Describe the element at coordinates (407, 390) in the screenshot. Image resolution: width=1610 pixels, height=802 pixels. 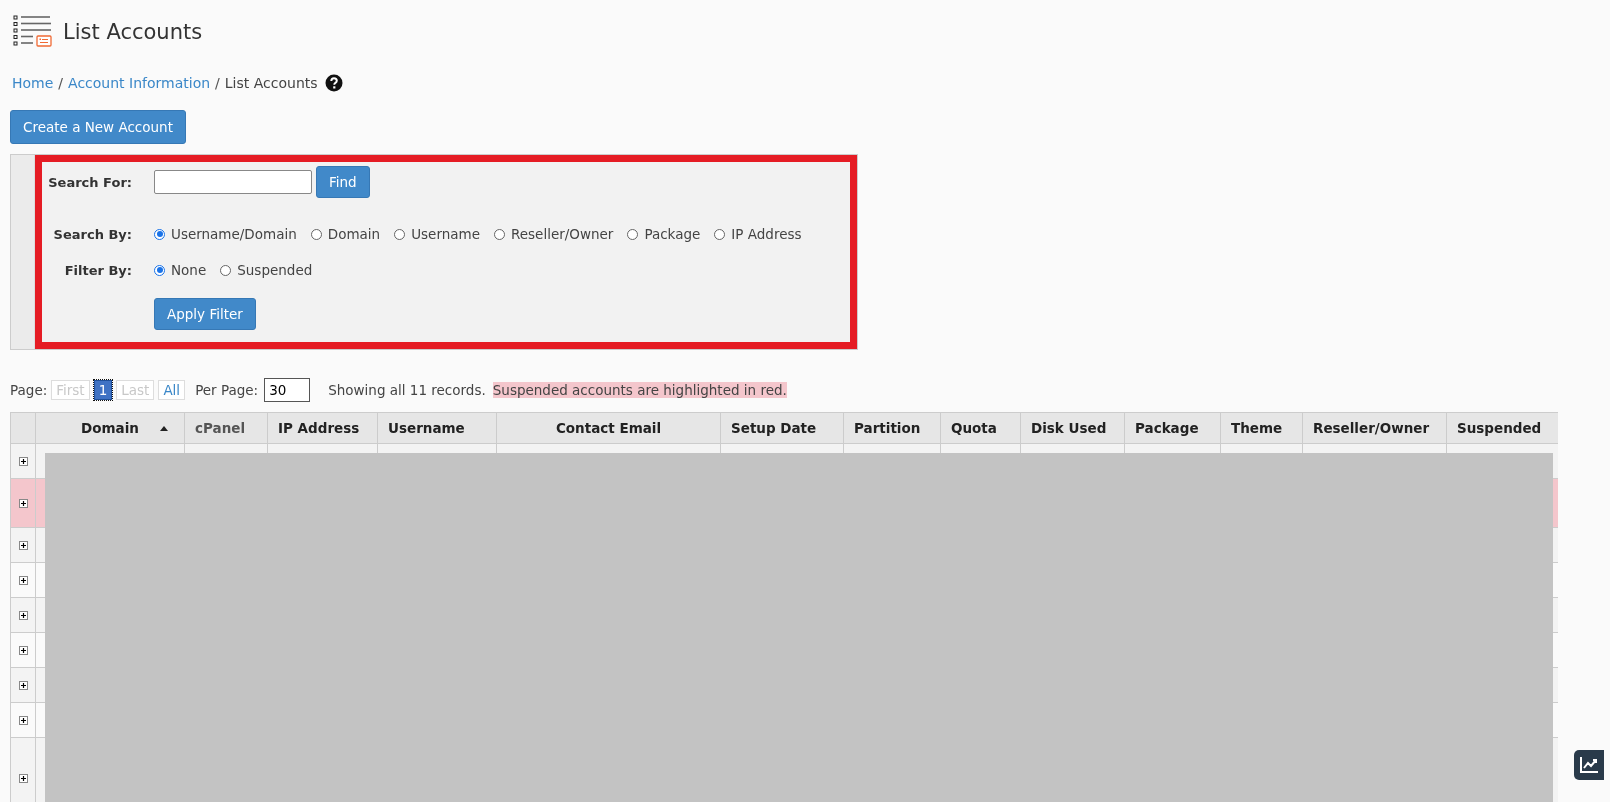
I see `records-summary: Showing all 11 records.` at that location.